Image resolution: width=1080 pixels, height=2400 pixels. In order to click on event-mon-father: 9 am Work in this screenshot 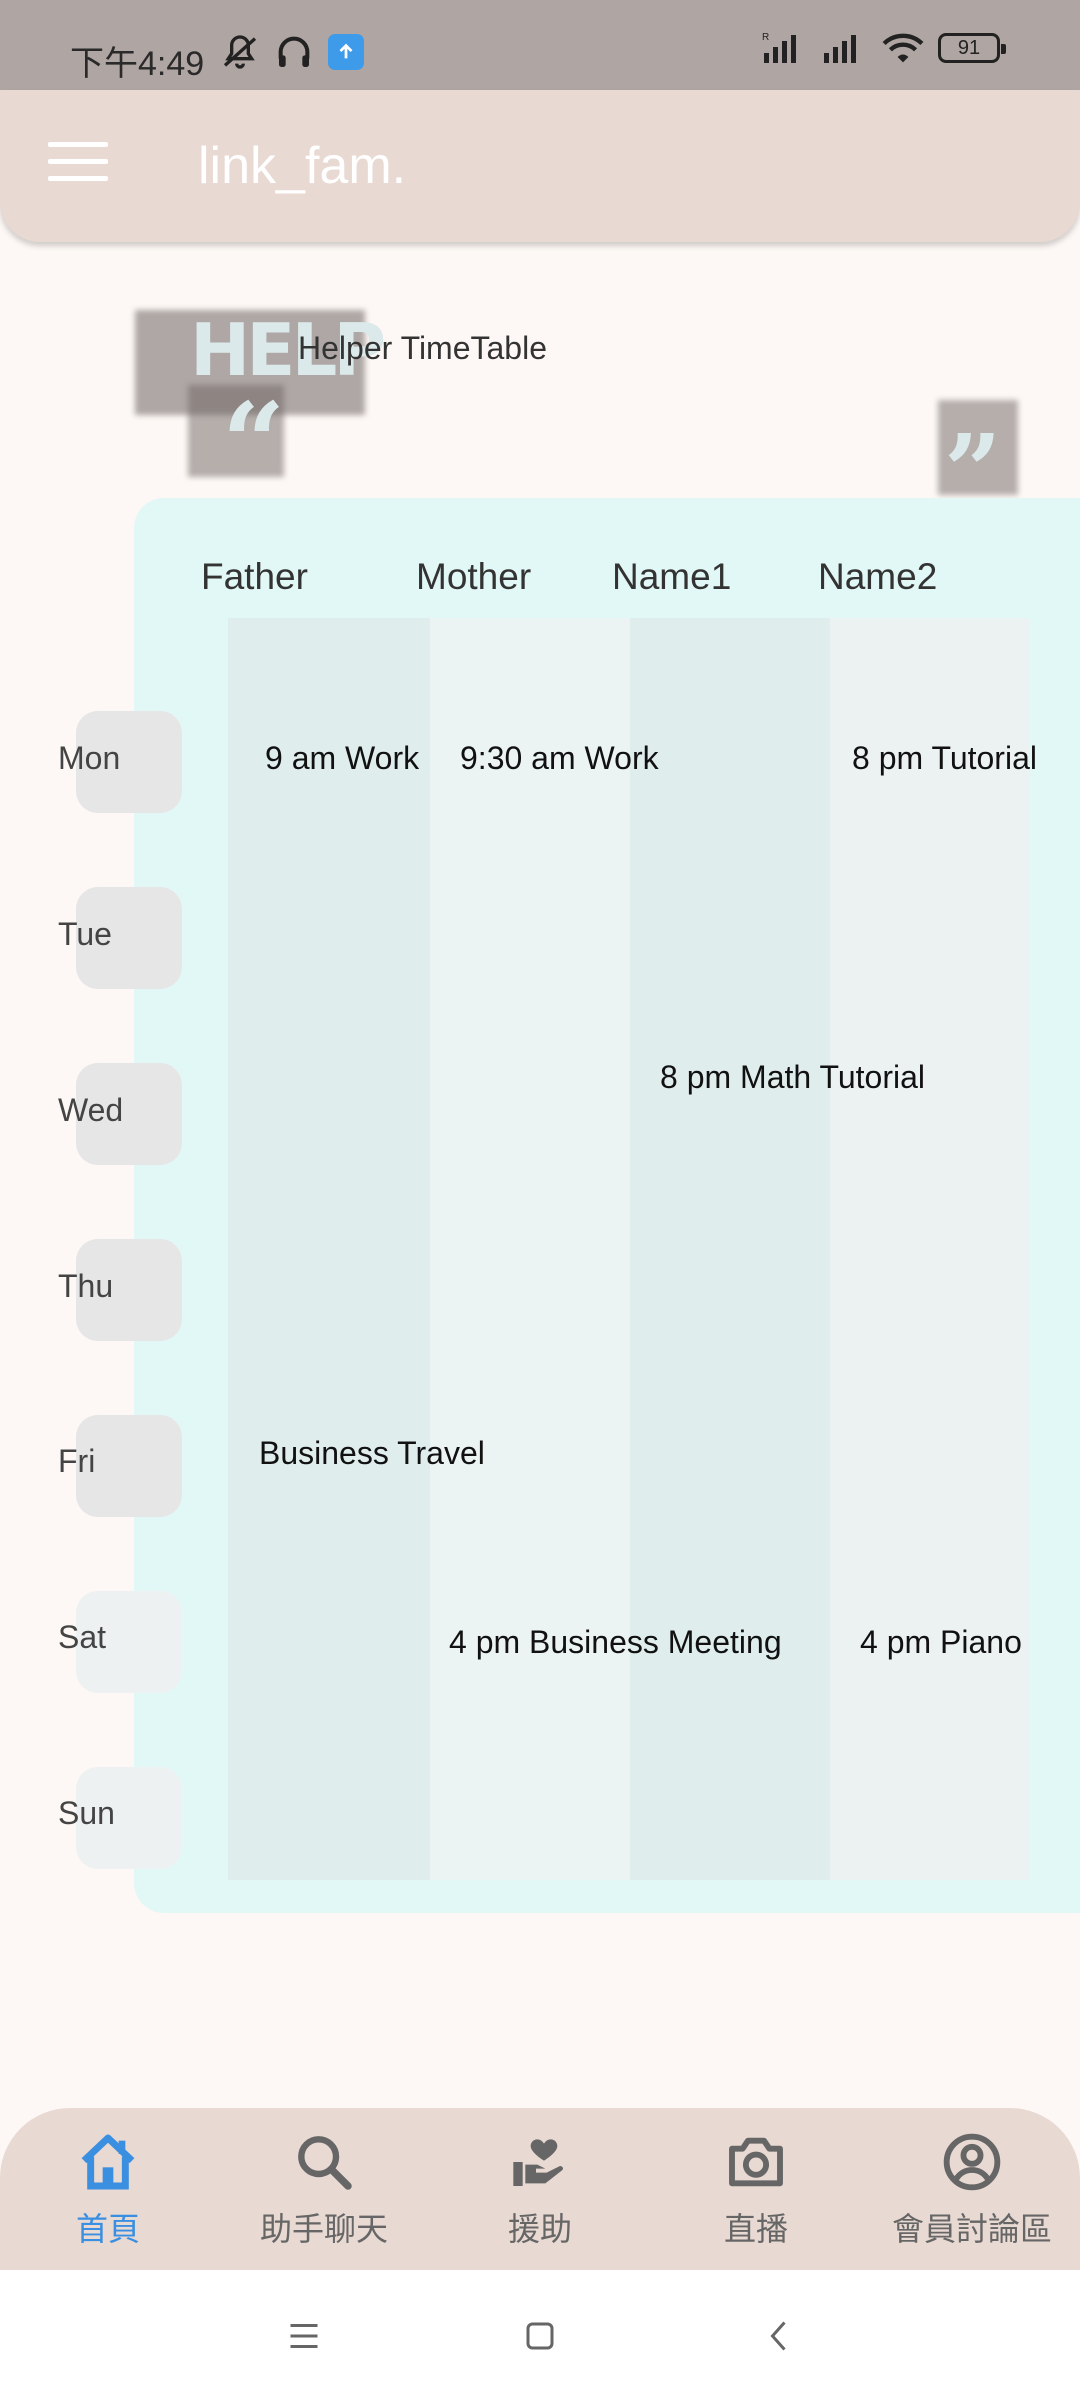, I will do `click(342, 758)`.